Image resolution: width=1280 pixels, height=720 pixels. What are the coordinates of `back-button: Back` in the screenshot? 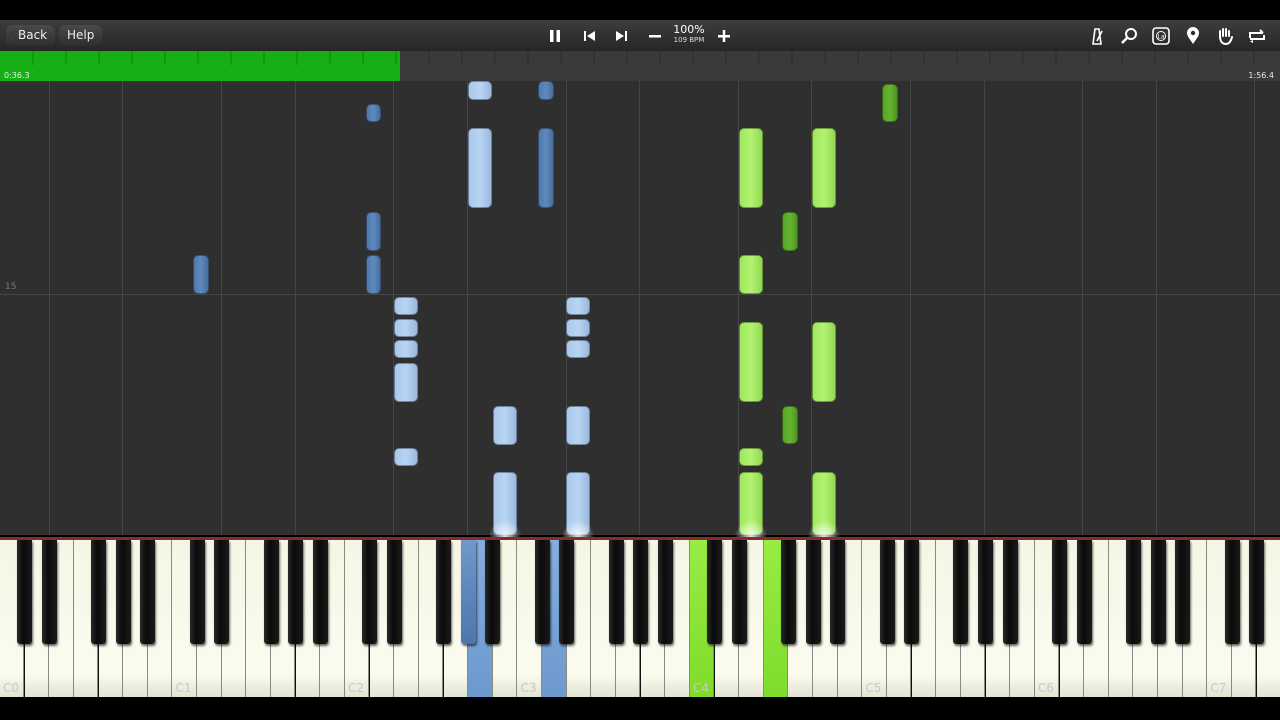 It's located at (31, 35).